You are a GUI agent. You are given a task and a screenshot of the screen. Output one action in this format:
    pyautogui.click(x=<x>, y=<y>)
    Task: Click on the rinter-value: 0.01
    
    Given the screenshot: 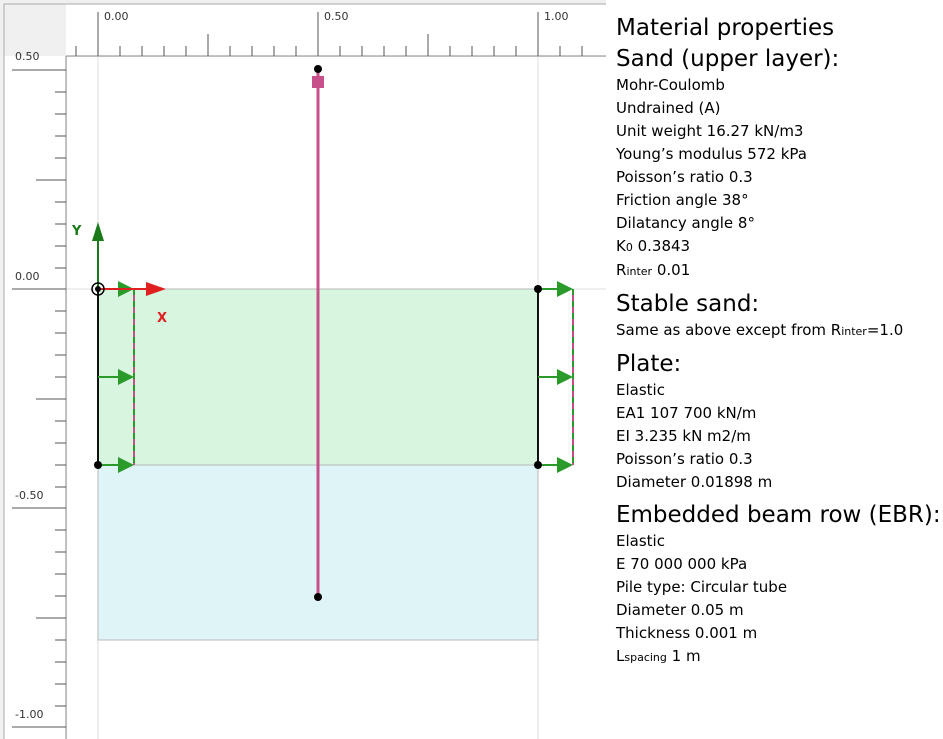 What is the action you would take?
    pyautogui.click(x=671, y=270)
    